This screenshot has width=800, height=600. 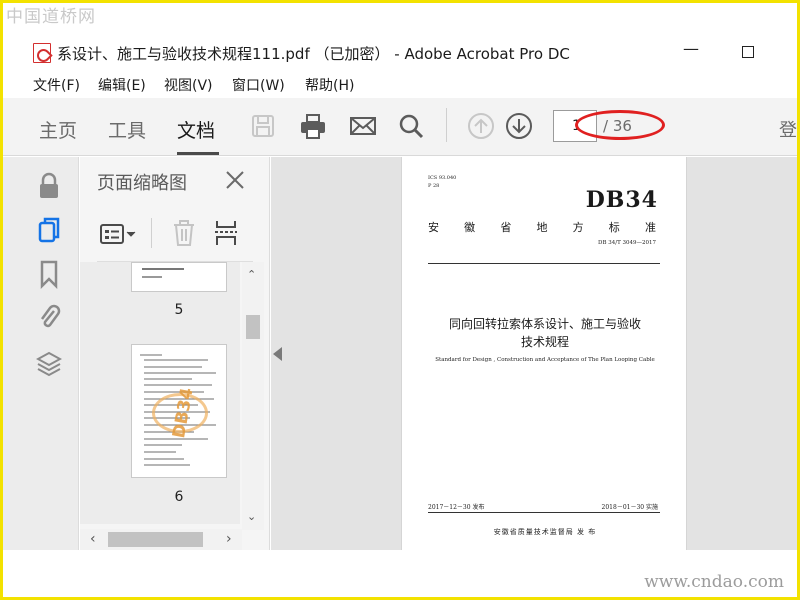 I want to click on print-icon, so click(x=313, y=126).